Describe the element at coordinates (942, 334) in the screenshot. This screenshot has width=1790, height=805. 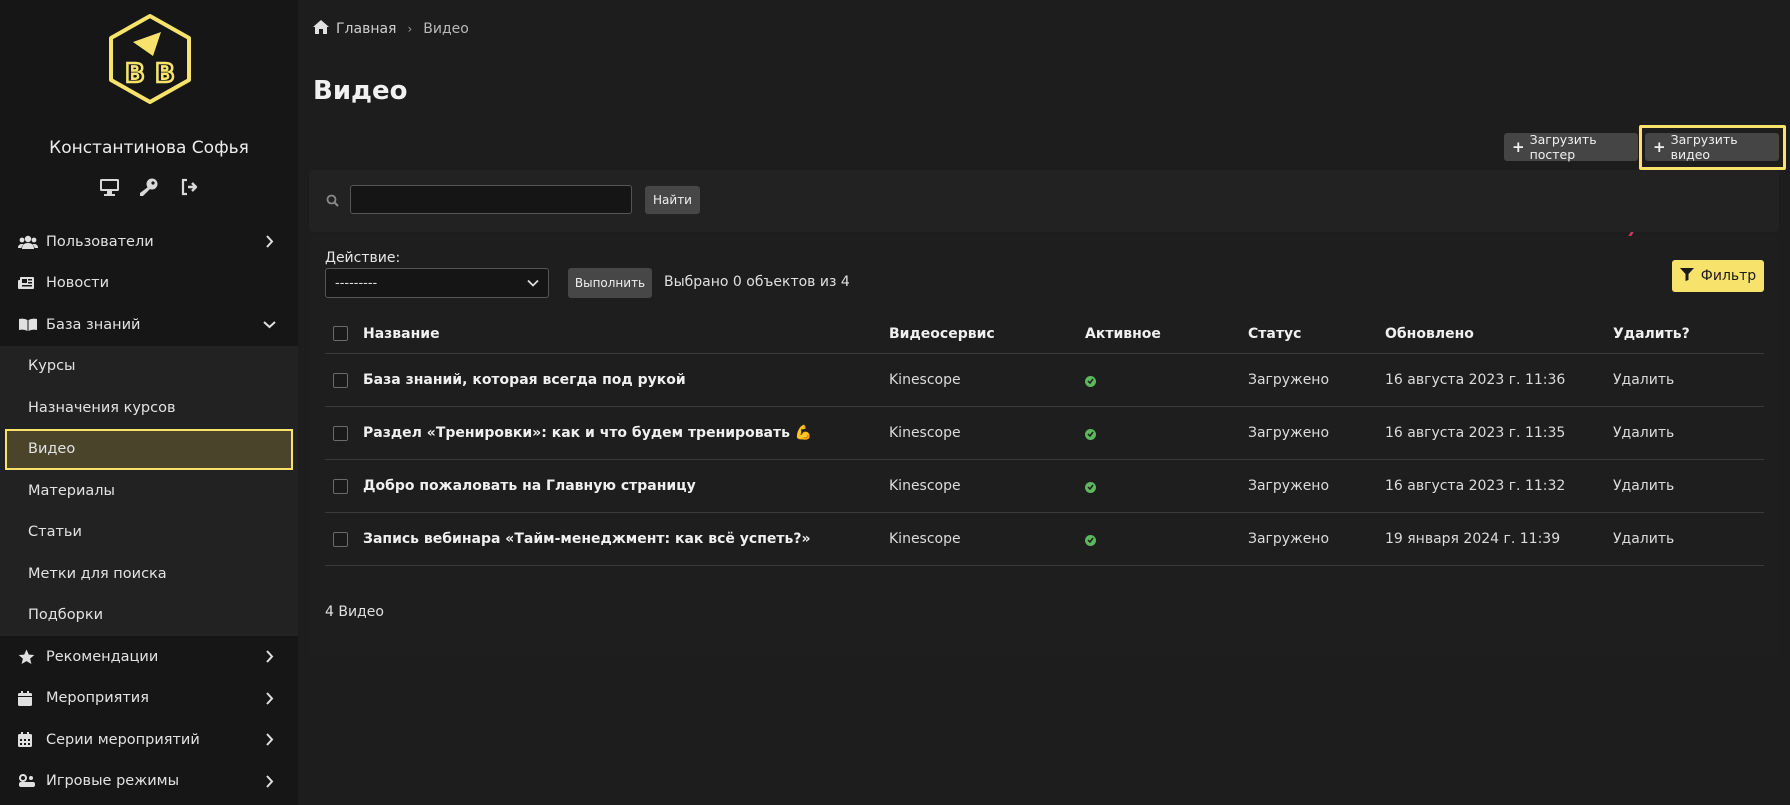
I see `column-header-service: Видеосервис` at that location.